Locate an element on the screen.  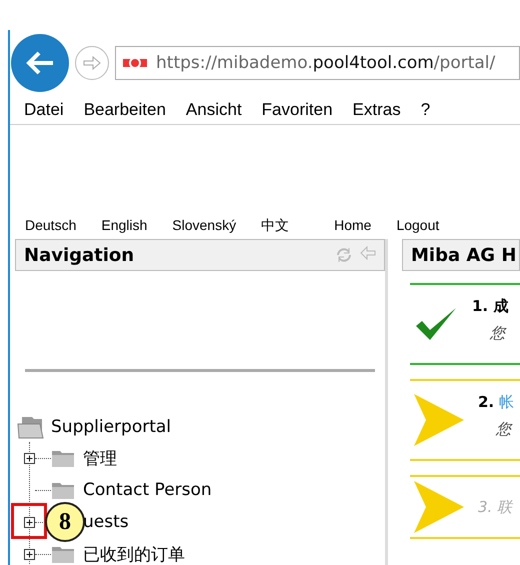
top-link: Slovenský is located at coordinates (204, 226).